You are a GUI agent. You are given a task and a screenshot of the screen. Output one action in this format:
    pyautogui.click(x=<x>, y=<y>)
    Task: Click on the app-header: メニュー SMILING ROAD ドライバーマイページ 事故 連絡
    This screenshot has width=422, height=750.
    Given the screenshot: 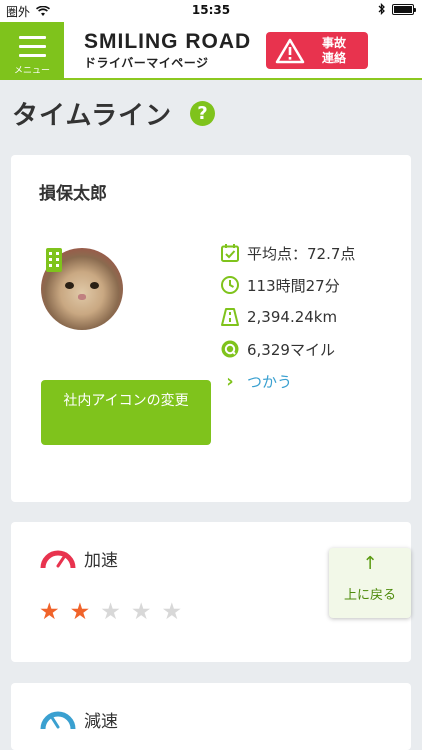 What is the action you would take?
    pyautogui.click(x=211, y=51)
    